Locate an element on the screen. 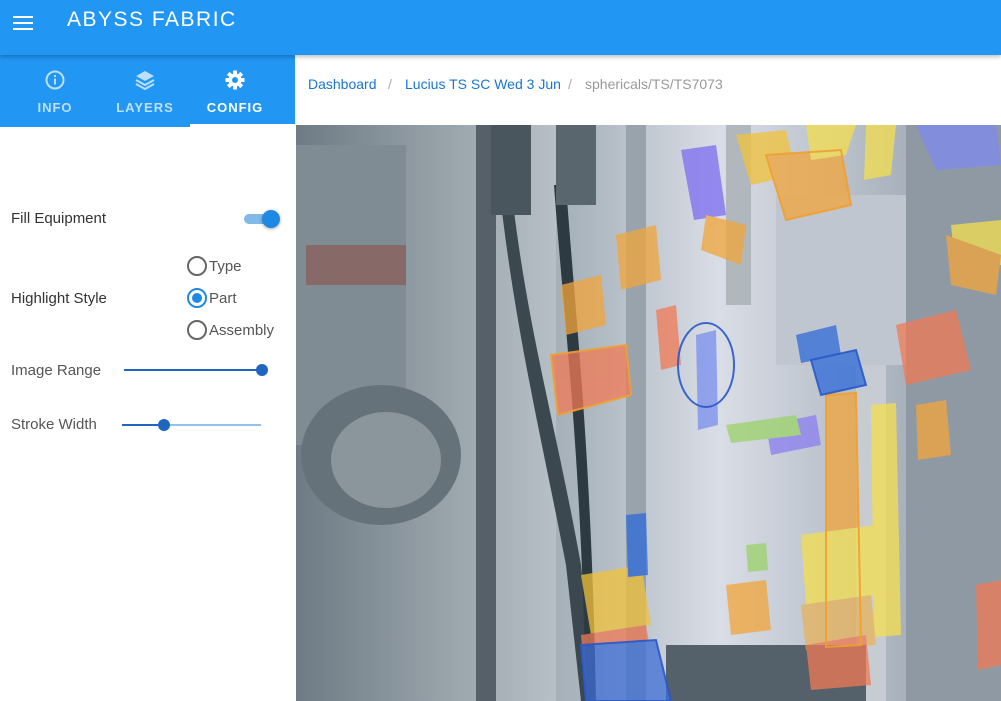 This screenshot has width=1001, height=701. image-range-slider is located at coordinates (196, 370).